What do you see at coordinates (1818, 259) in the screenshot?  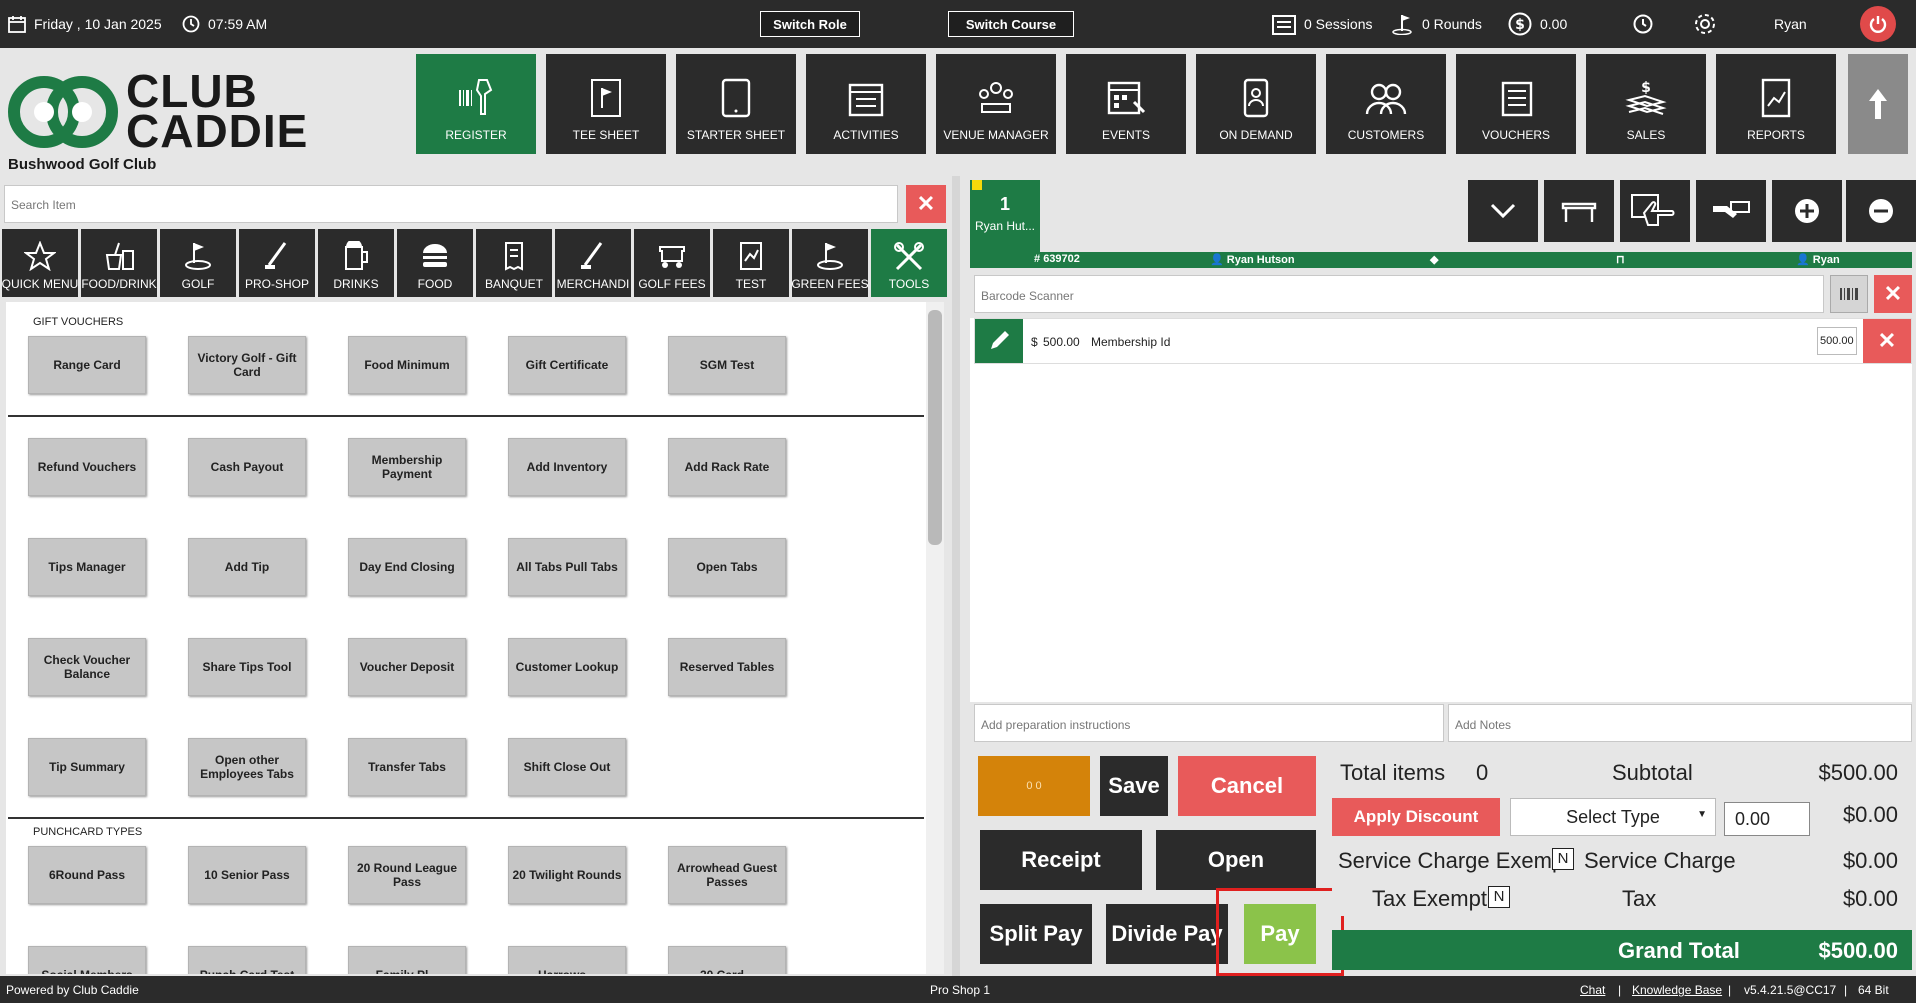 I see `staff-name: 👤 Ryan` at bounding box center [1818, 259].